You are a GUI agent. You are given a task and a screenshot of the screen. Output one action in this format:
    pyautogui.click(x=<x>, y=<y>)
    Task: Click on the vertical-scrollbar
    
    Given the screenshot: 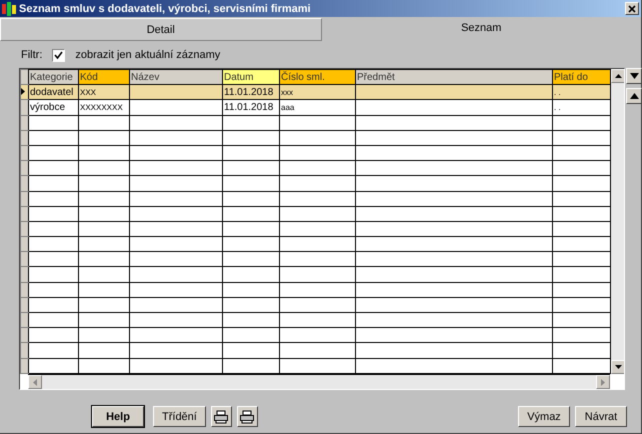 What is the action you would take?
    pyautogui.click(x=617, y=221)
    